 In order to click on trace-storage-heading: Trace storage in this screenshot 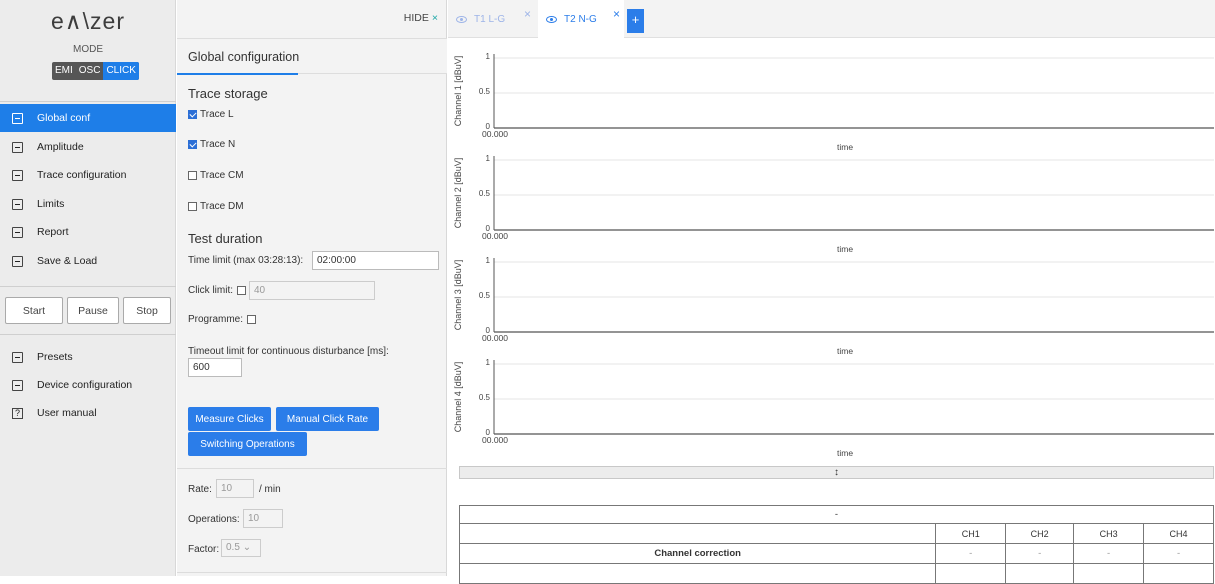, I will do `click(228, 93)`.